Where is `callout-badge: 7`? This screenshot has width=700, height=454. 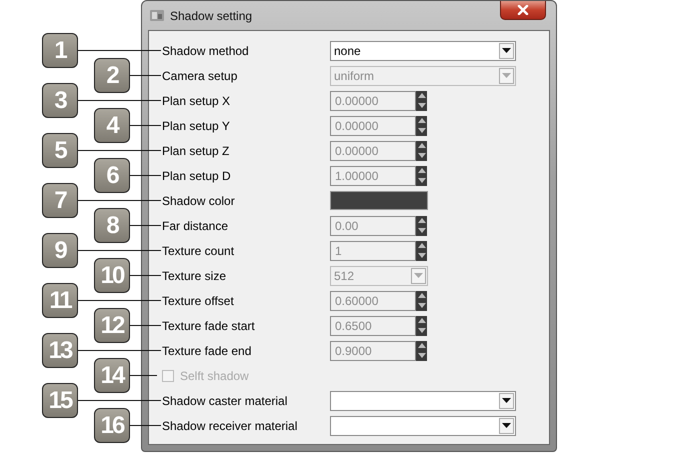 callout-badge: 7 is located at coordinates (60, 200).